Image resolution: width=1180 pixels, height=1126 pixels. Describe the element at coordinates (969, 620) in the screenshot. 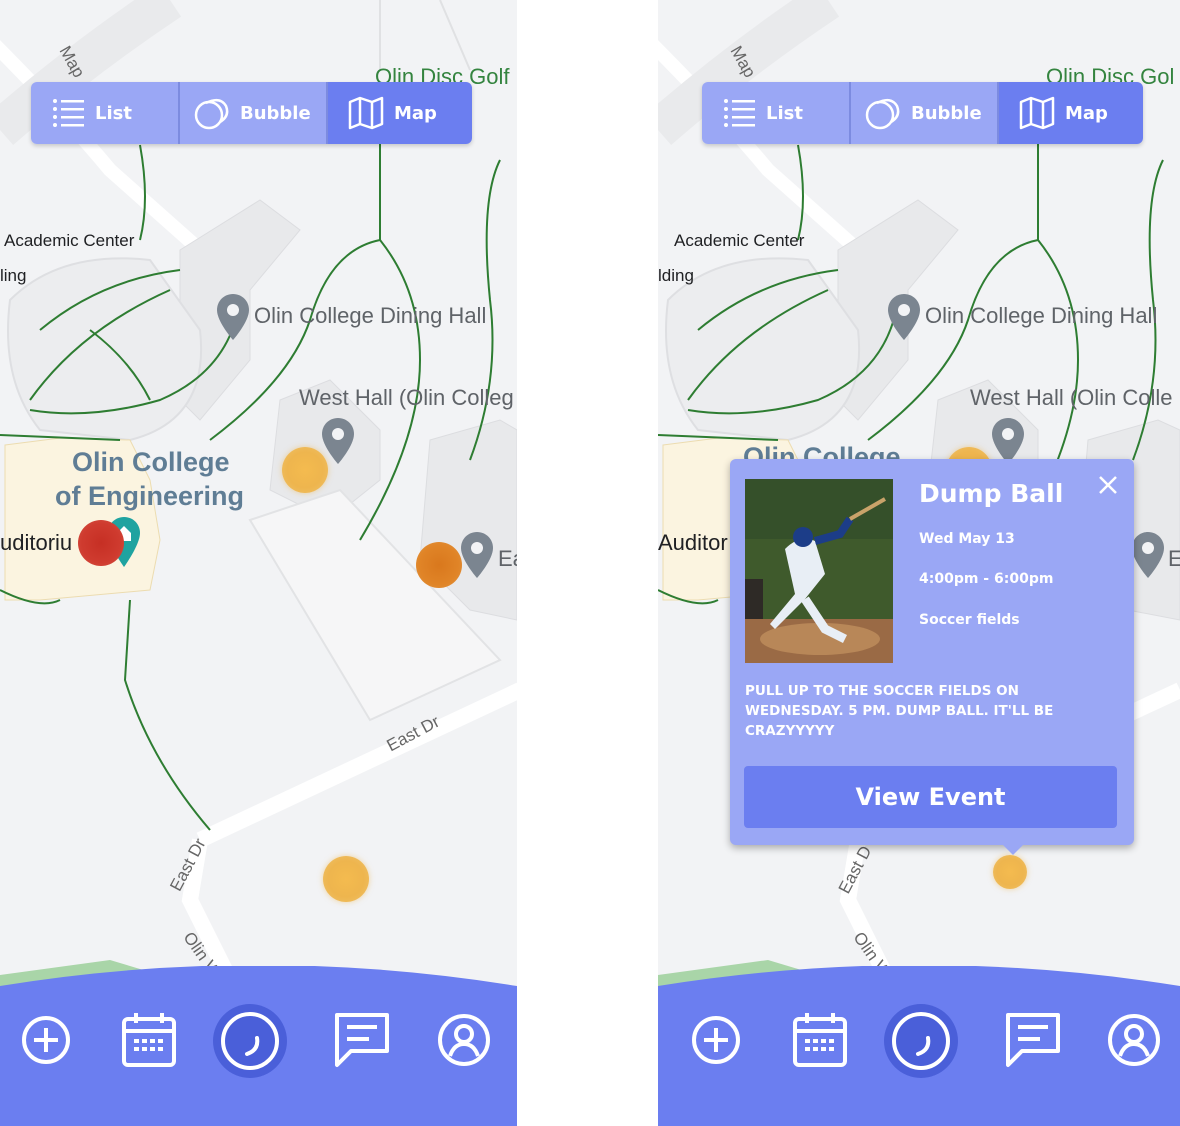

I see `event-location: Soccer fields` at that location.